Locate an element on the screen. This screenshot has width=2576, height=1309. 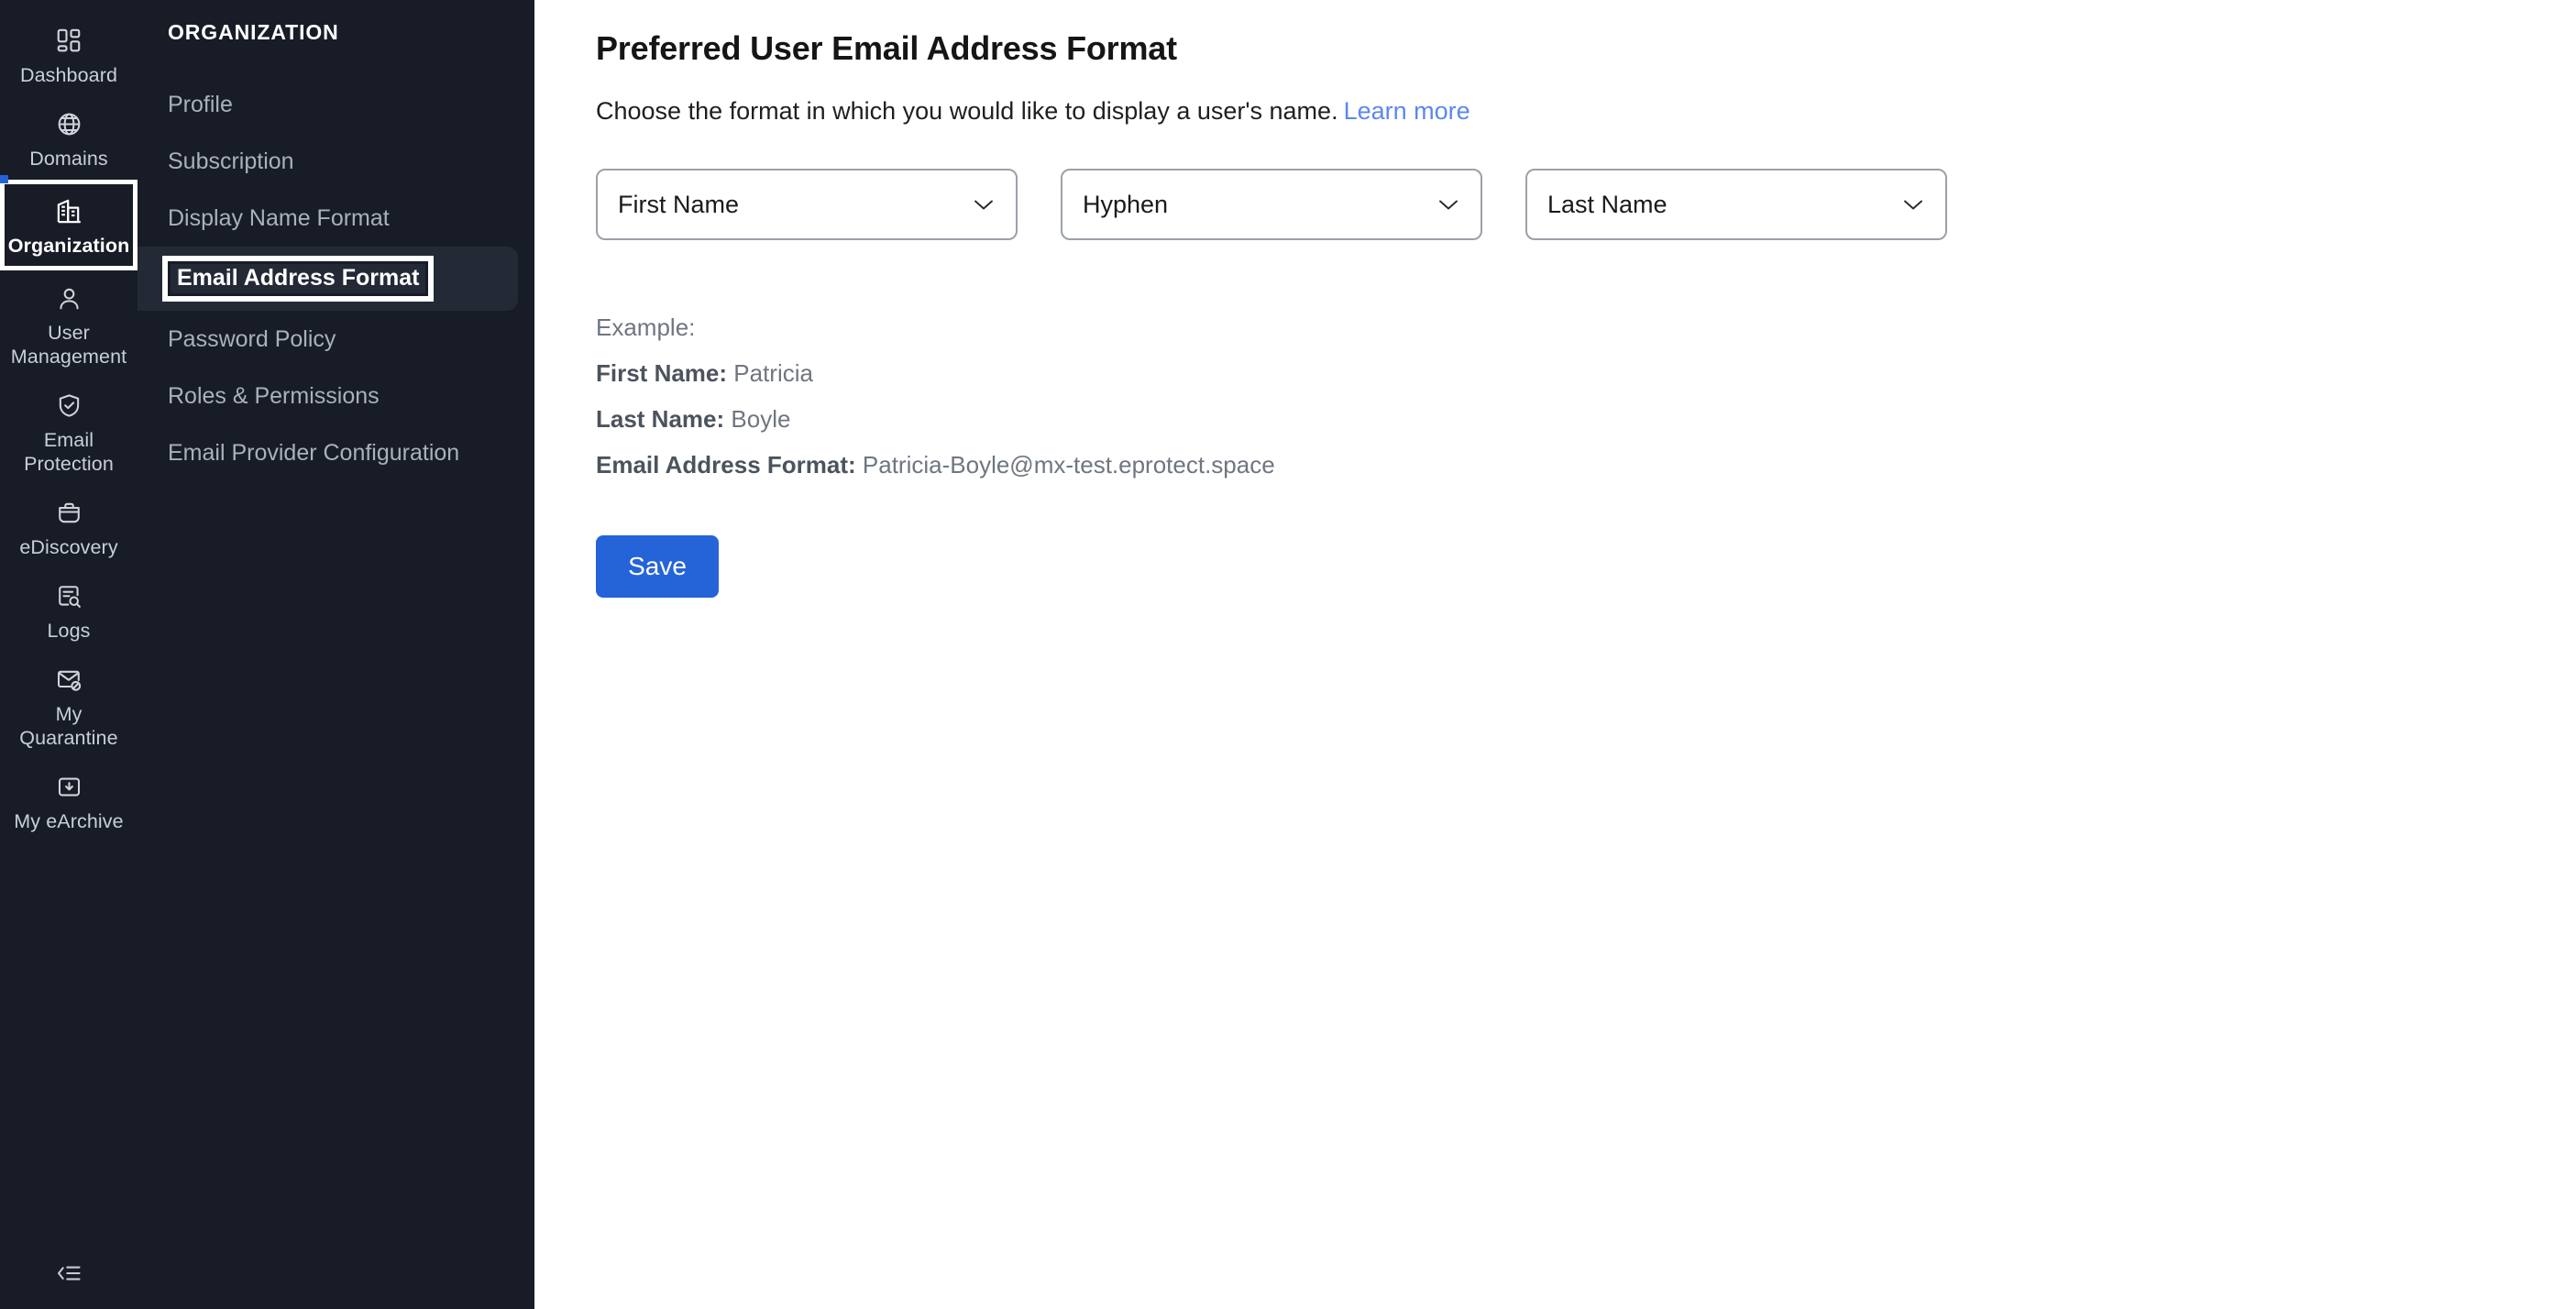
dashboard-grid-icon is located at coordinates (68, 40).